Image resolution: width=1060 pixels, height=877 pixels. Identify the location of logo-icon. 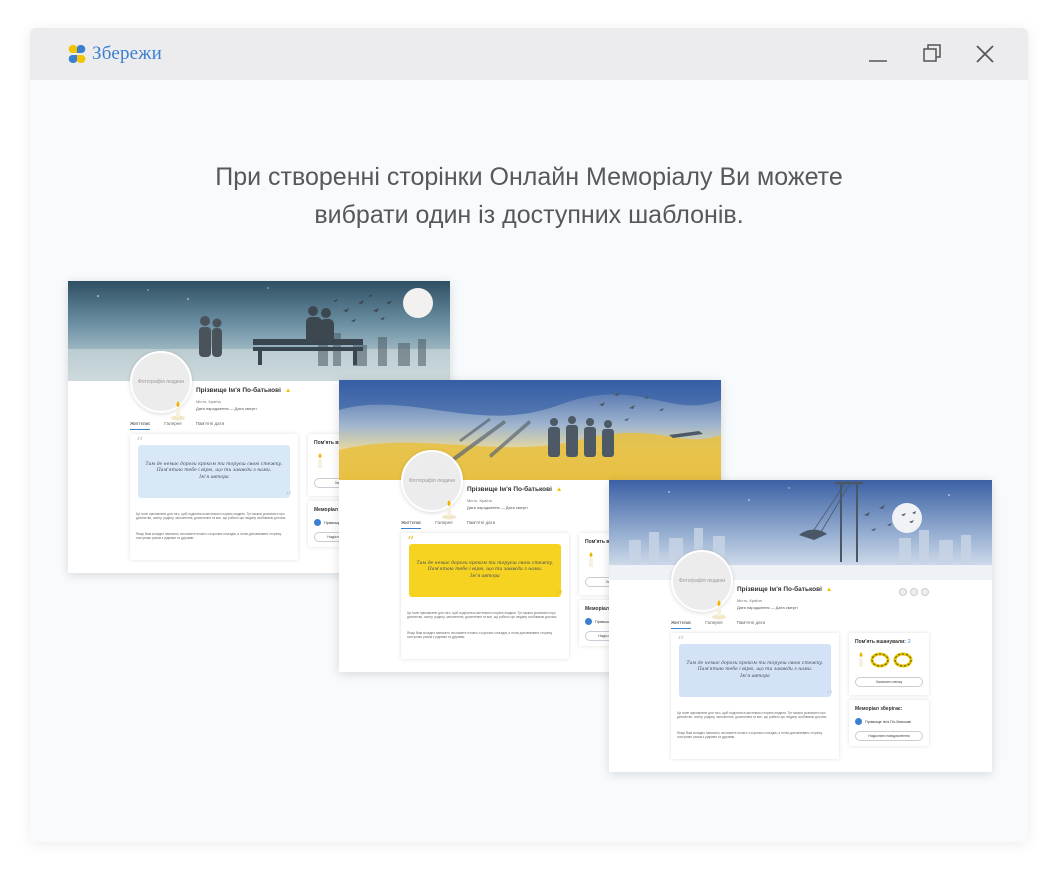
(77, 54).